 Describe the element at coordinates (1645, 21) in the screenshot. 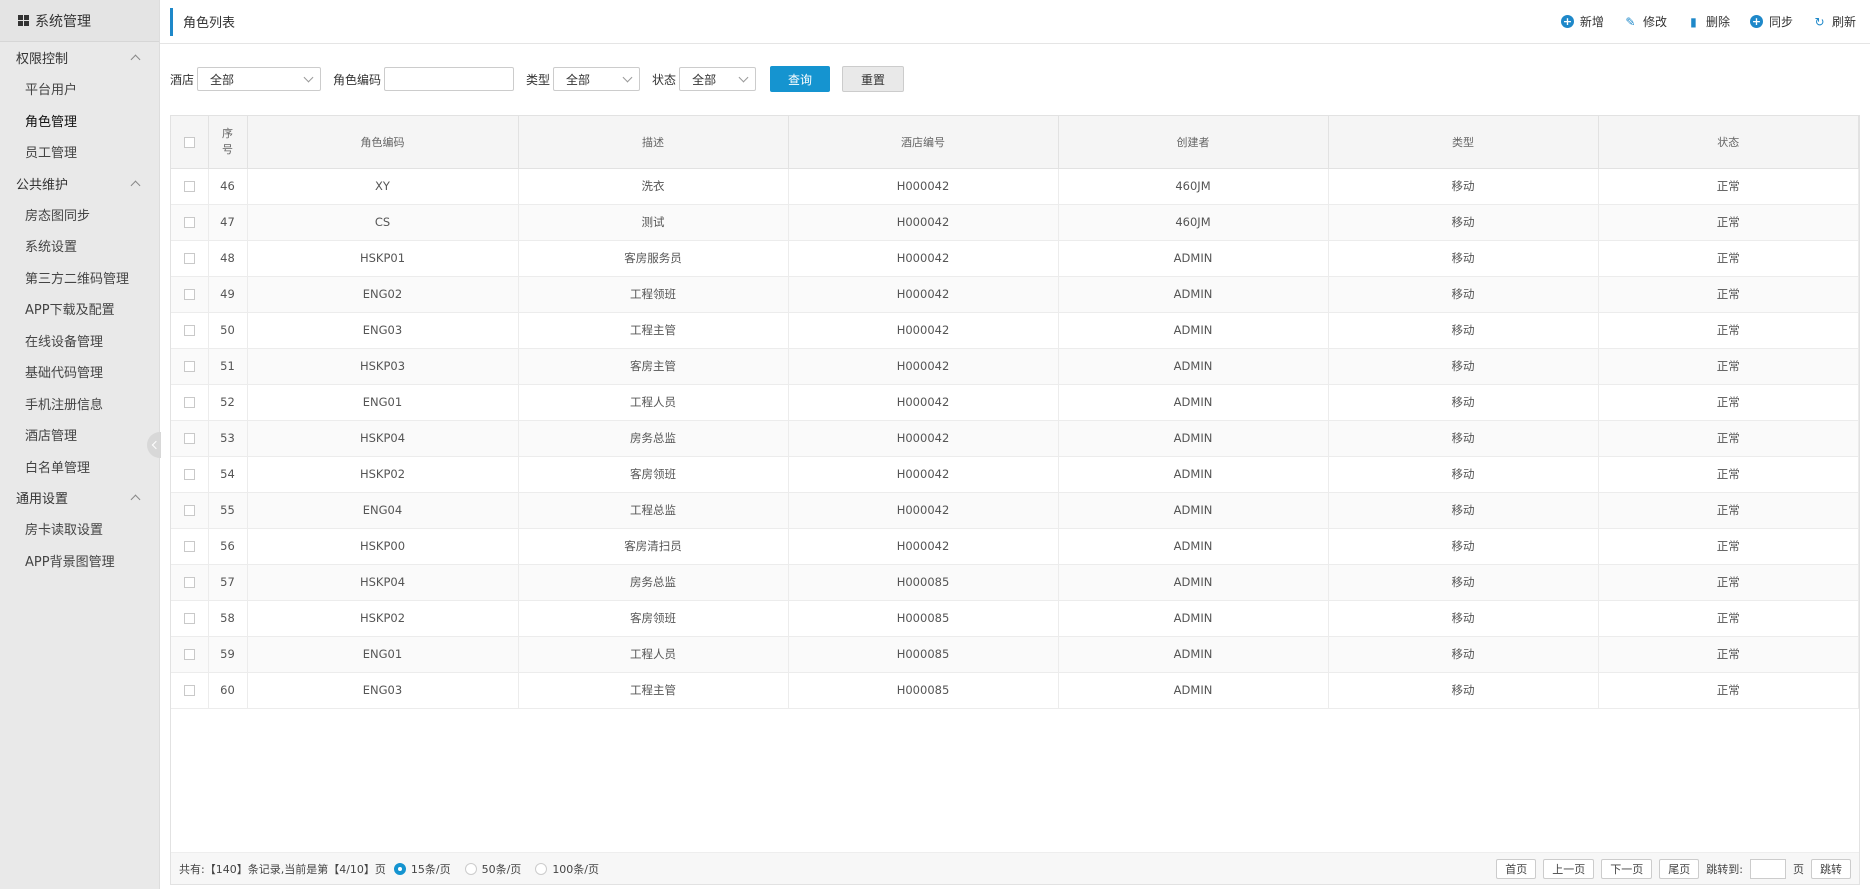

I see `toolbar-button: ✎ 修改` at that location.